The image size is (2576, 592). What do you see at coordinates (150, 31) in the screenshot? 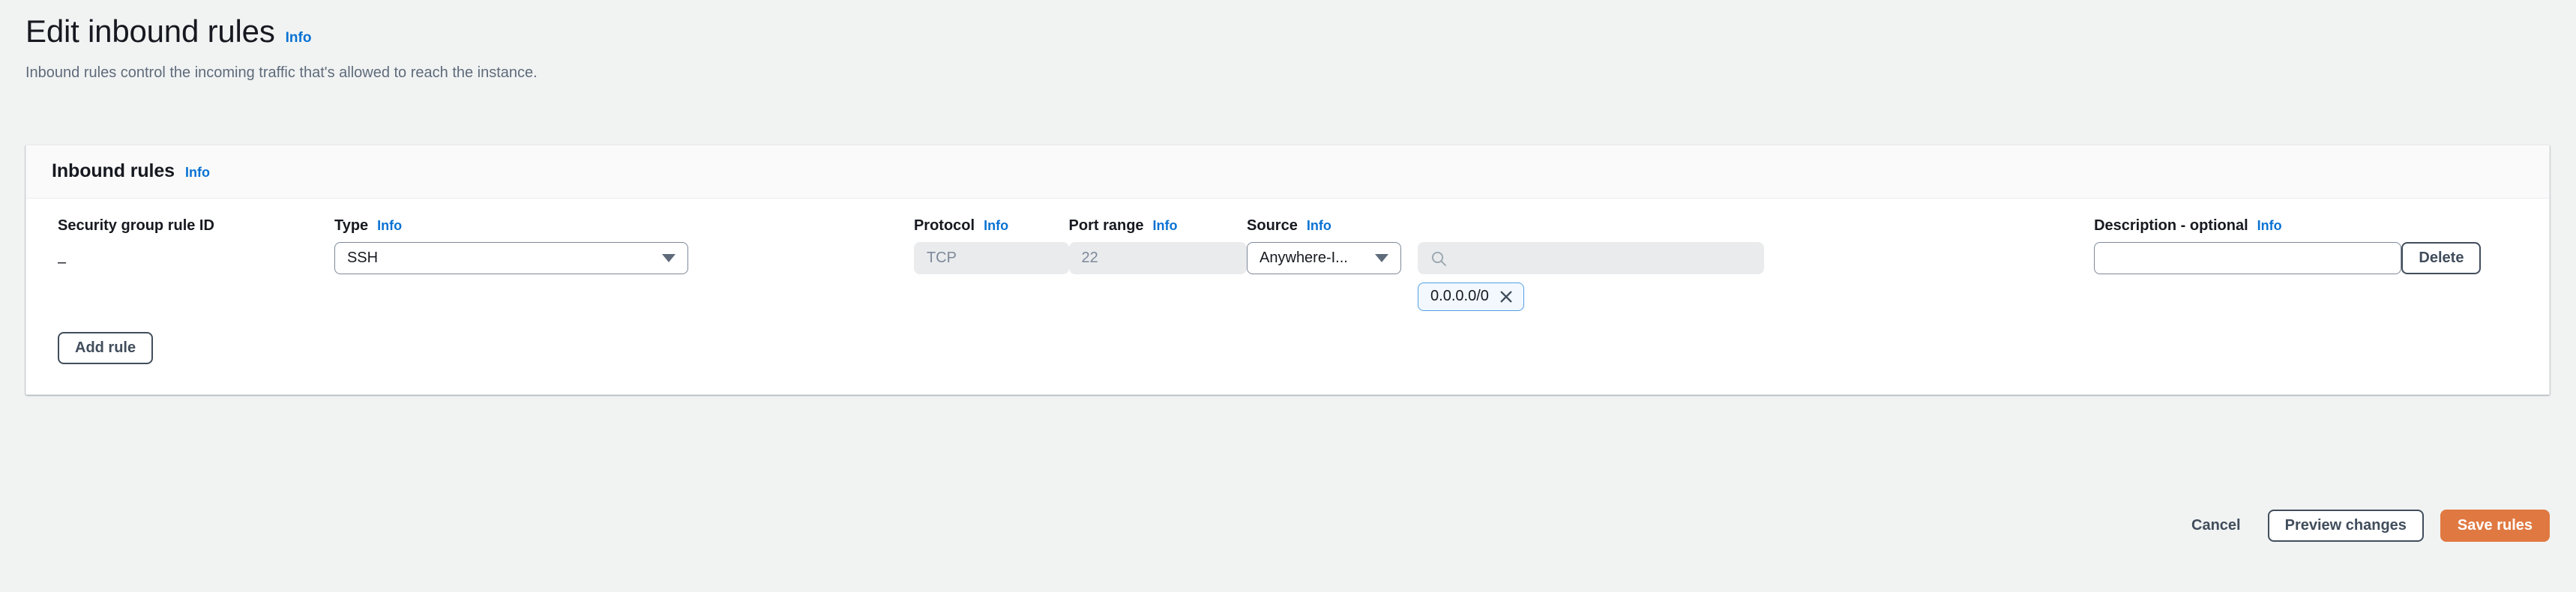
I see `page-title: Edit inbound rules` at bounding box center [150, 31].